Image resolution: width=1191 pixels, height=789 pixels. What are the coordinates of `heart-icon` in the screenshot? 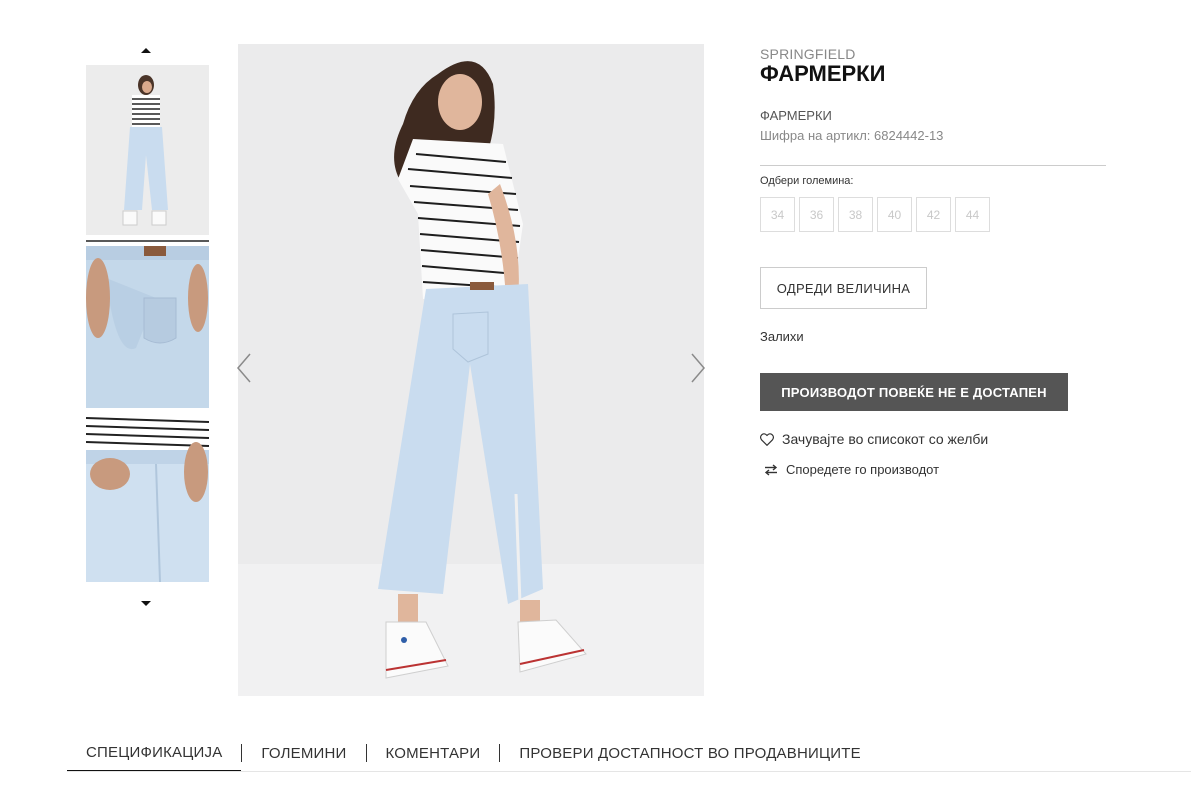 It's located at (767, 439).